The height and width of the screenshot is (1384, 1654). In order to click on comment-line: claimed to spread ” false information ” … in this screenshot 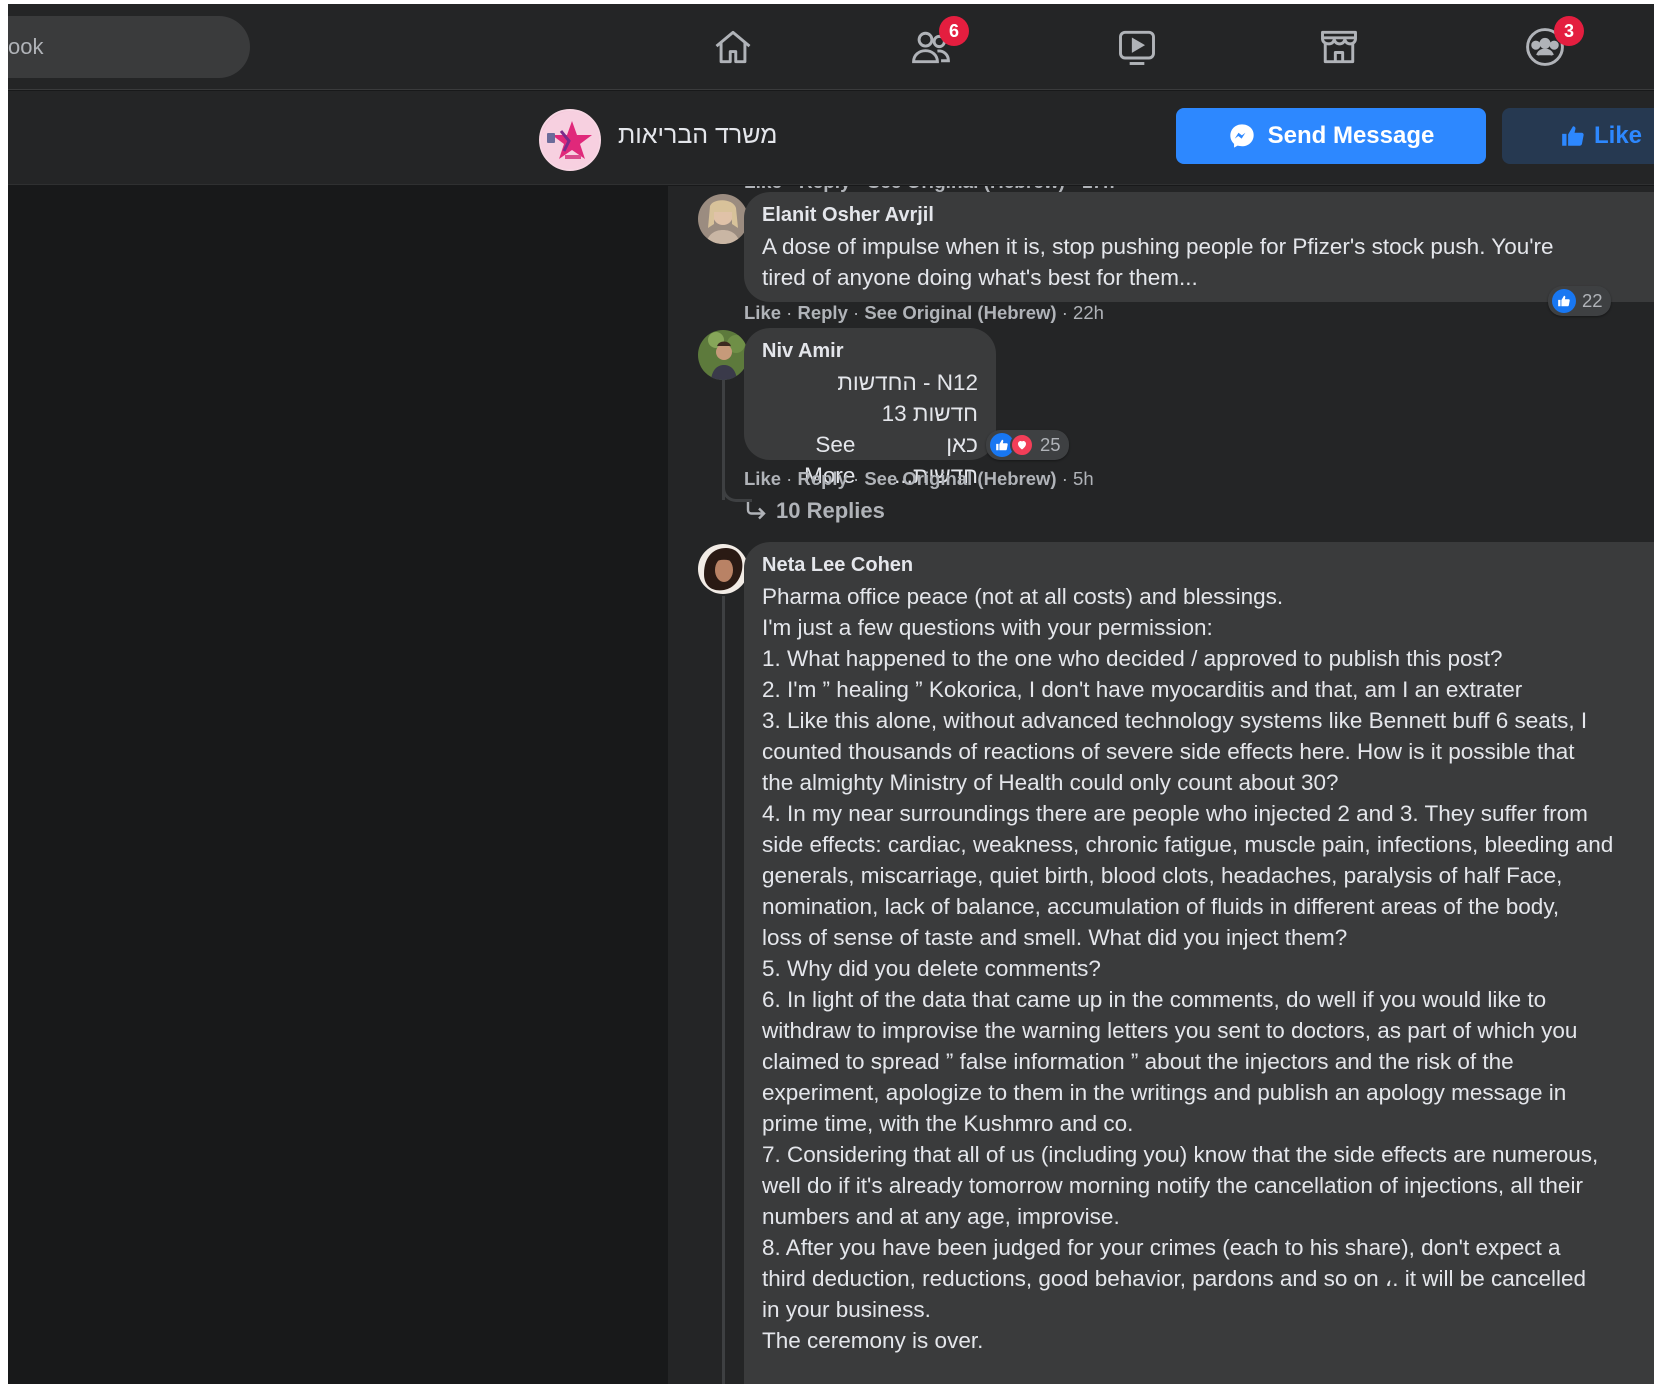, I will do `click(1138, 1061)`.